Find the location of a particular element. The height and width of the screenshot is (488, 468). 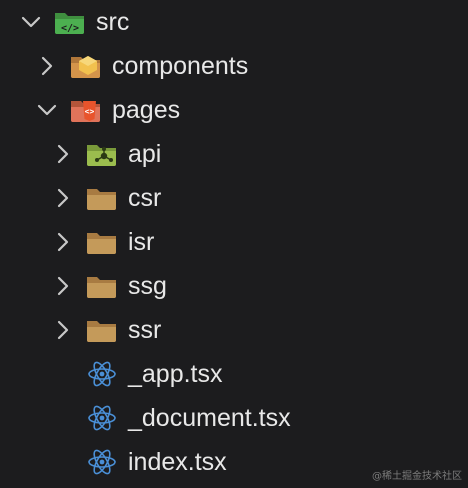

tree-item-pages: <> pages is located at coordinates (234, 110).